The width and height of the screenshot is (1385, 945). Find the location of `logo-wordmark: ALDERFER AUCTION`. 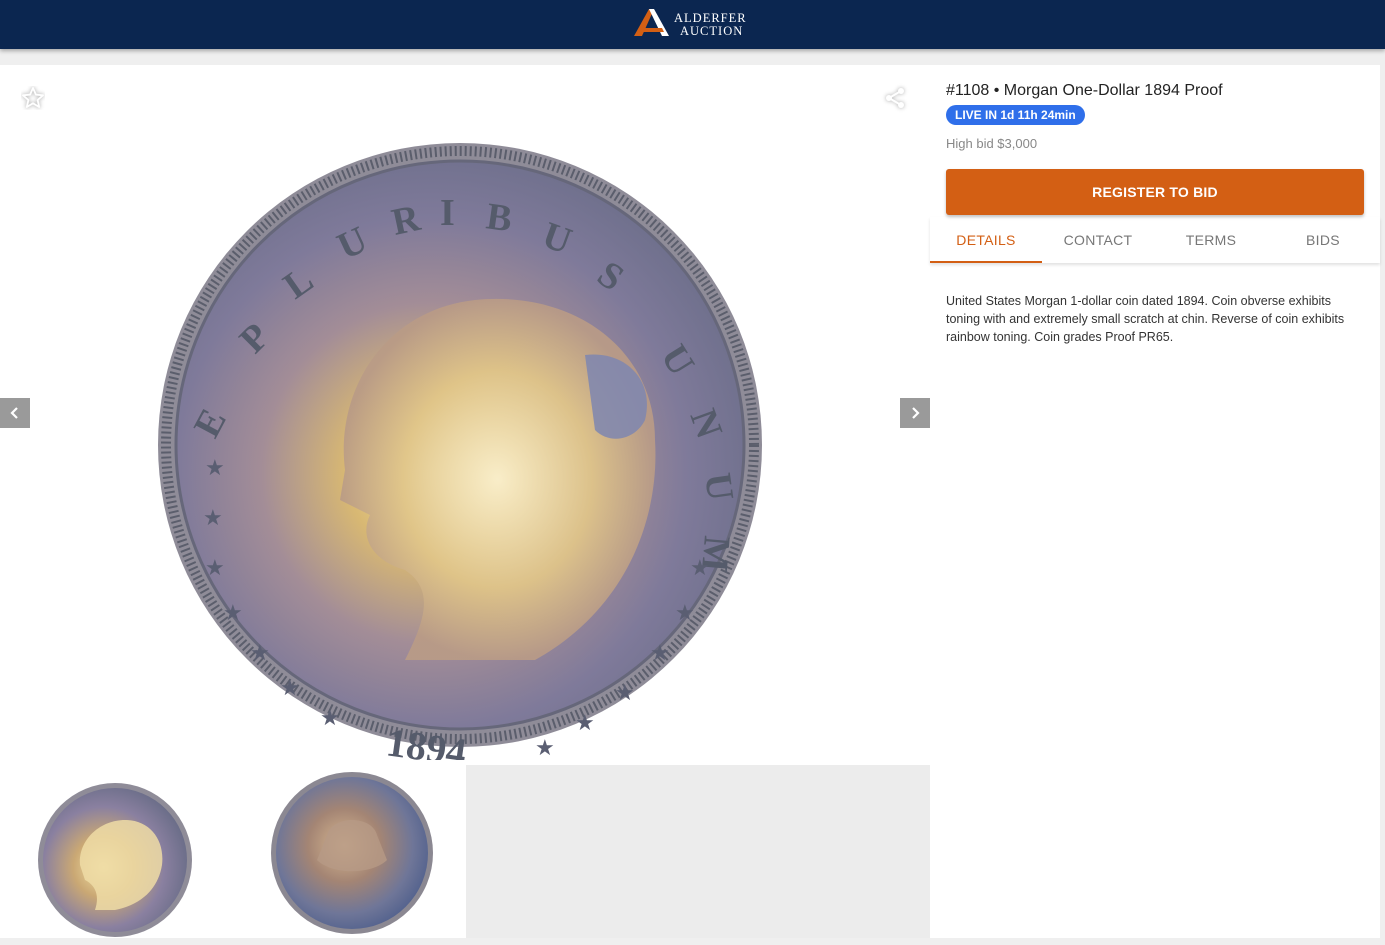

logo-wordmark: ALDERFER AUCTION is located at coordinates (710, 25).